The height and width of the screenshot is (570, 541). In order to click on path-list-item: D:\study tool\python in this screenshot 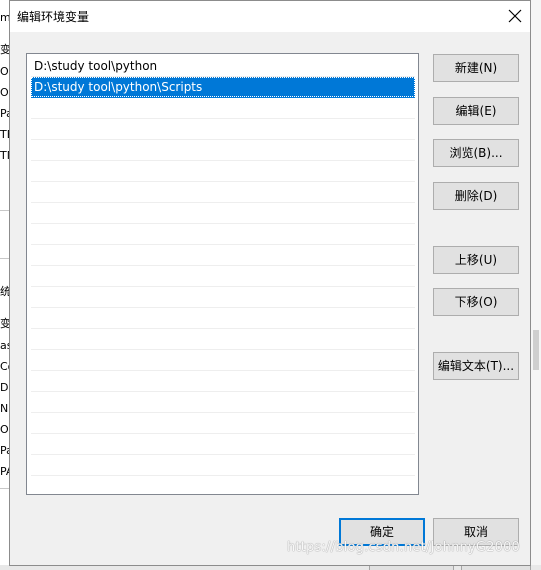, I will do `click(223, 66)`.